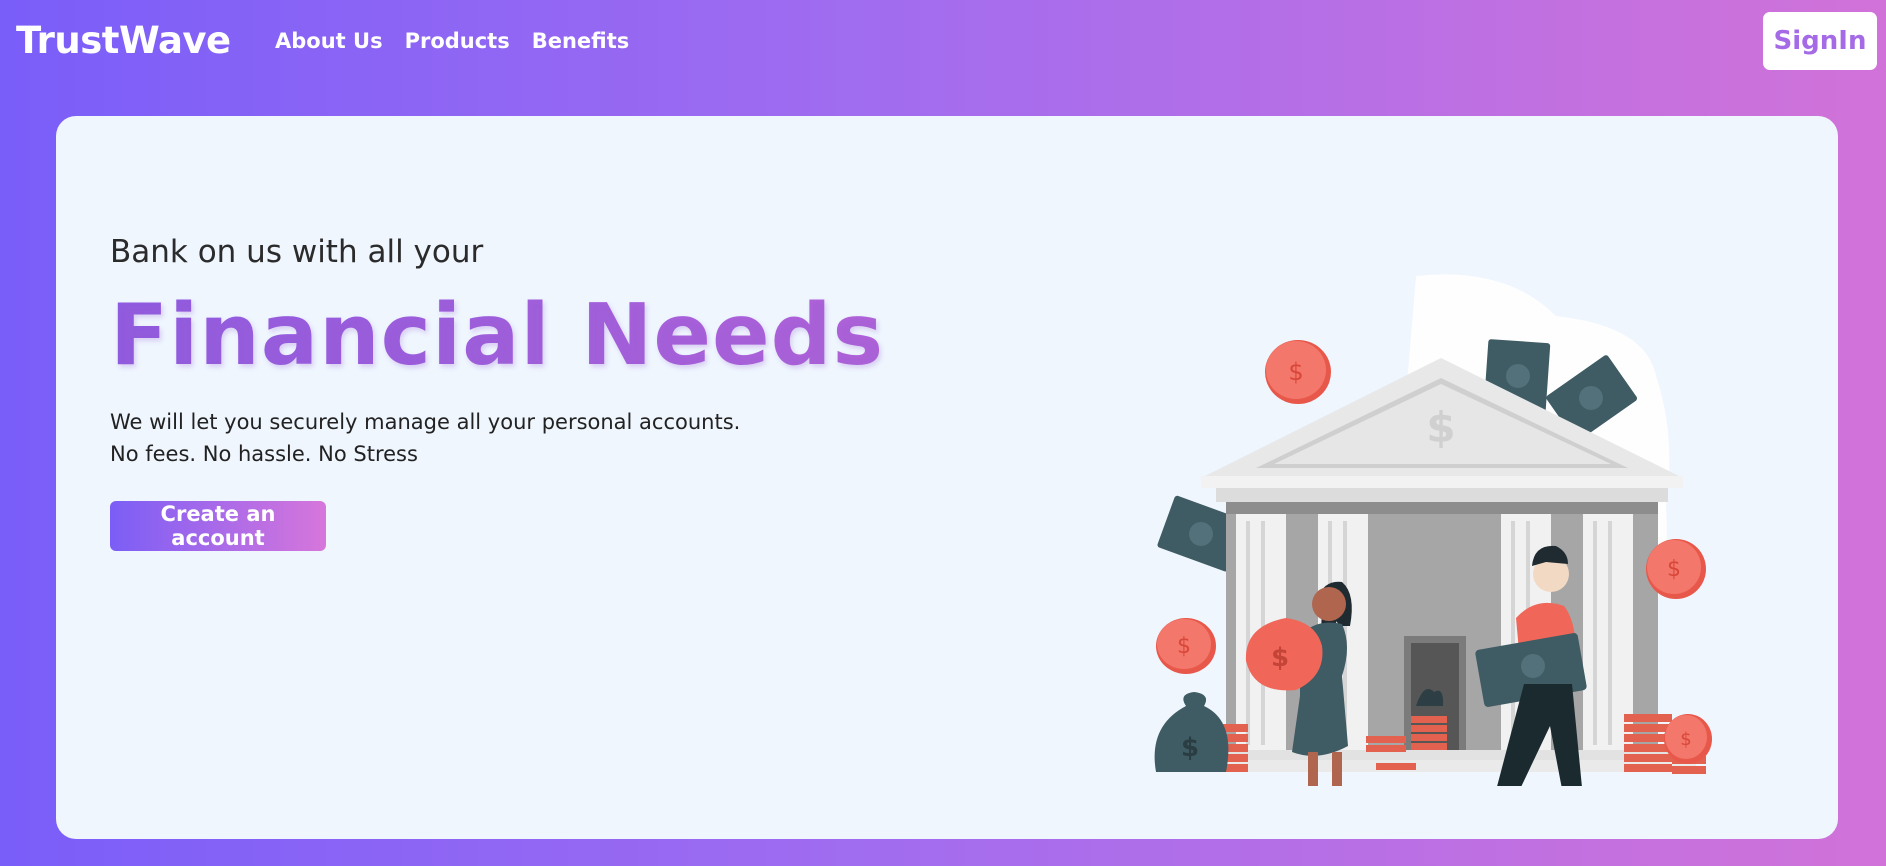 This screenshot has width=1886, height=866. What do you see at coordinates (497, 335) in the screenshot?
I see `hero-title: Financial Needs` at bounding box center [497, 335].